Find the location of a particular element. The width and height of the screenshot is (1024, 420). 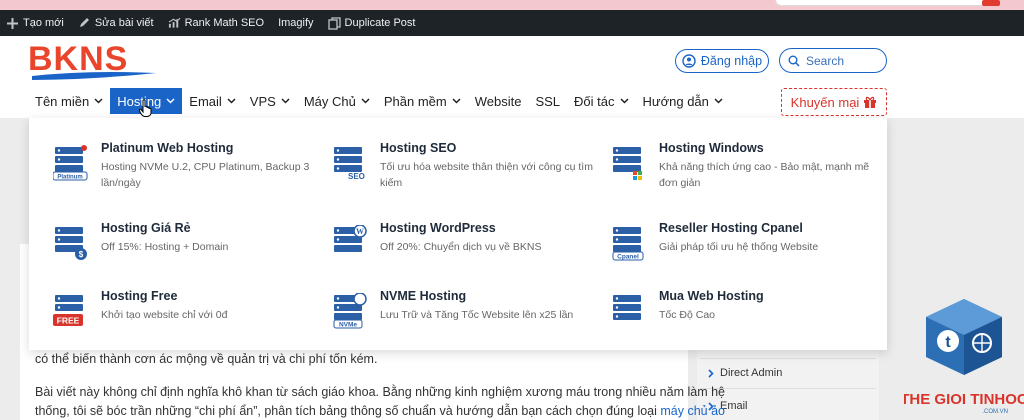

svg-text: SEO is located at coordinates (356, 176).